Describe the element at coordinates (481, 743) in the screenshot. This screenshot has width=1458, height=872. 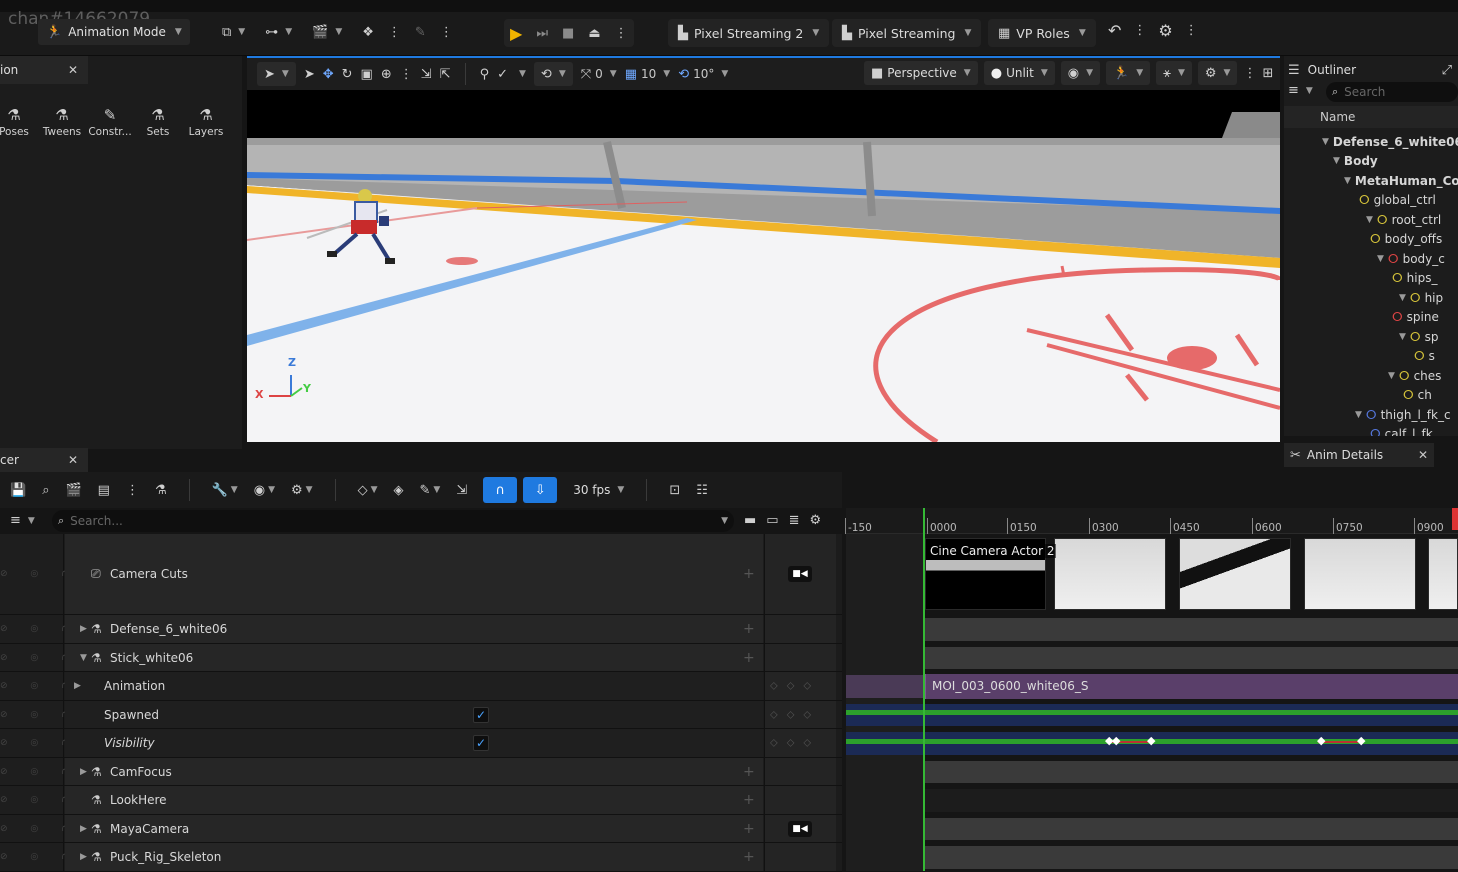
I see `track-checkbox: ✓` at that location.